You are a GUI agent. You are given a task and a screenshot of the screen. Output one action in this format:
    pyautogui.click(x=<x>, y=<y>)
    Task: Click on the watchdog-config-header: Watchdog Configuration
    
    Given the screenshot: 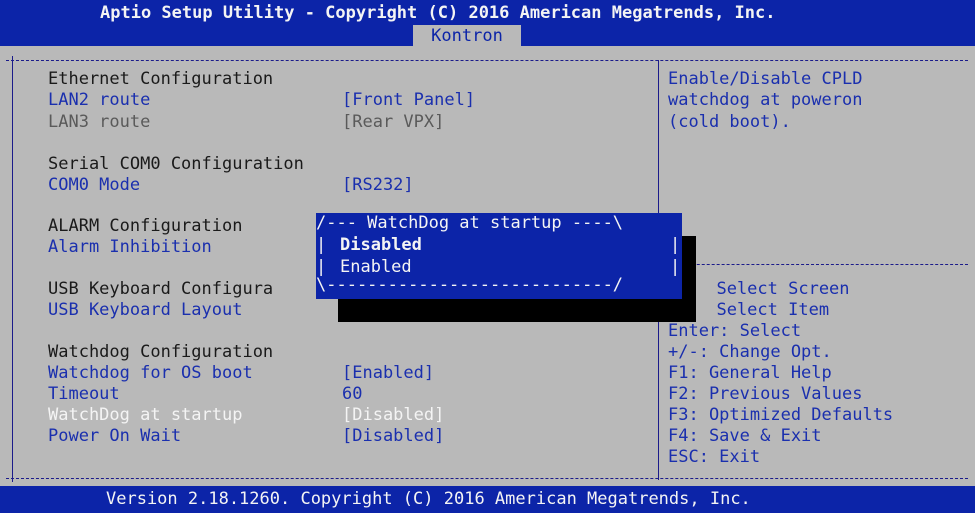 What is the action you would take?
    pyautogui.click(x=161, y=352)
    